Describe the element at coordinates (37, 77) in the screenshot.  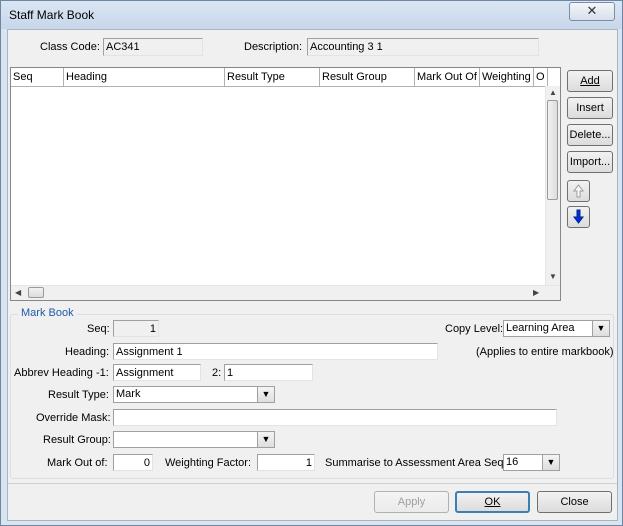
I see `column-header-seq: Seq` at that location.